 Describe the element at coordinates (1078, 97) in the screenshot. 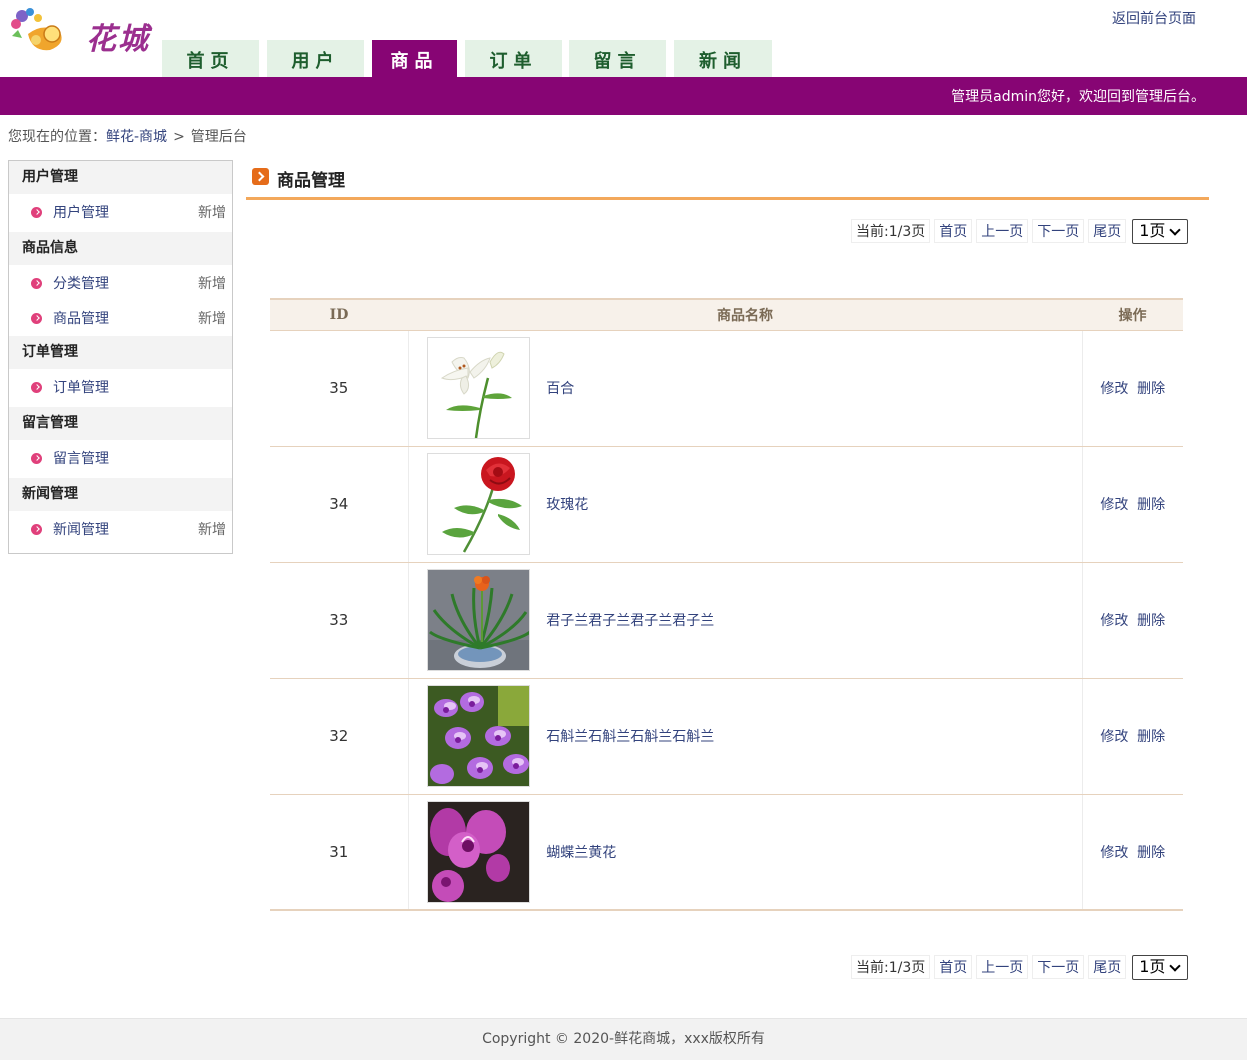

I see `welcome-text: 管理员admin您好，欢迎回到管理后台。` at that location.